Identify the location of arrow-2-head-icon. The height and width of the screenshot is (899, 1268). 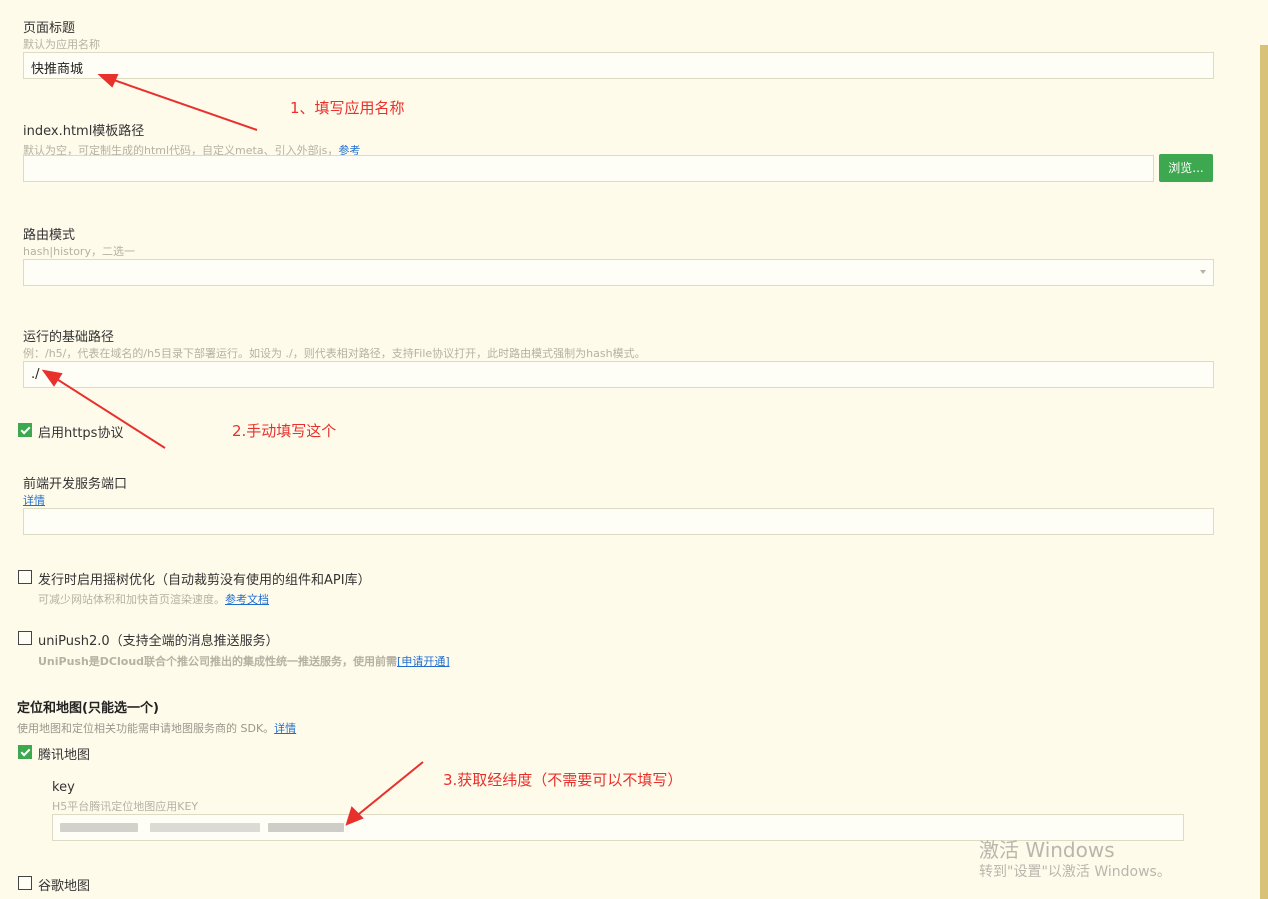
(52, 378).